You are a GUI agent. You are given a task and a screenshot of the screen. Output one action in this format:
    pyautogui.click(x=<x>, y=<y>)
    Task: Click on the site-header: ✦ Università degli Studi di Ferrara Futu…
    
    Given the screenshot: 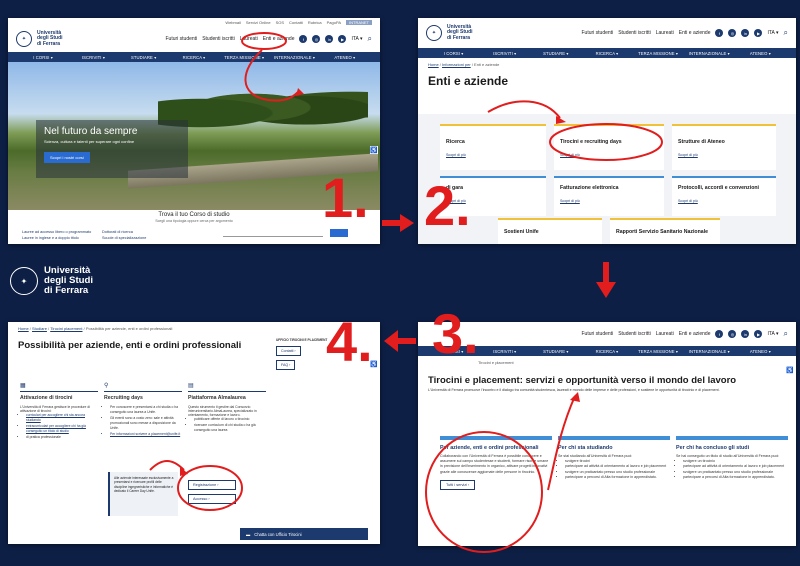 What is the action you would take?
    pyautogui.click(x=194, y=39)
    